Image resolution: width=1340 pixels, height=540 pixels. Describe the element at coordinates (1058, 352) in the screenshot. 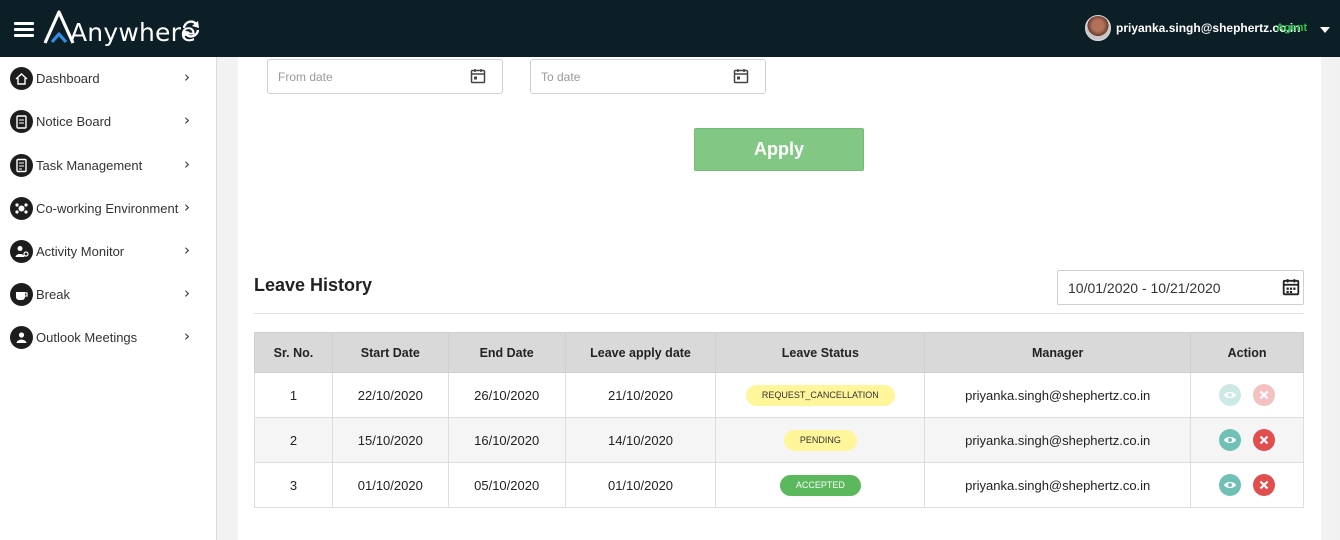

I see `column-header: Manager` at that location.